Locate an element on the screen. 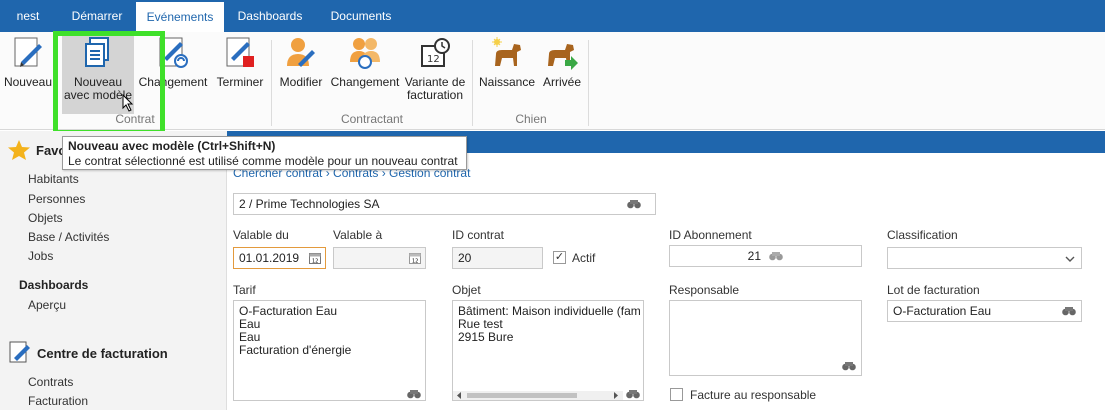 The height and width of the screenshot is (410, 1105). sidebar-item-facturation: Facturation is located at coordinates (58, 401).